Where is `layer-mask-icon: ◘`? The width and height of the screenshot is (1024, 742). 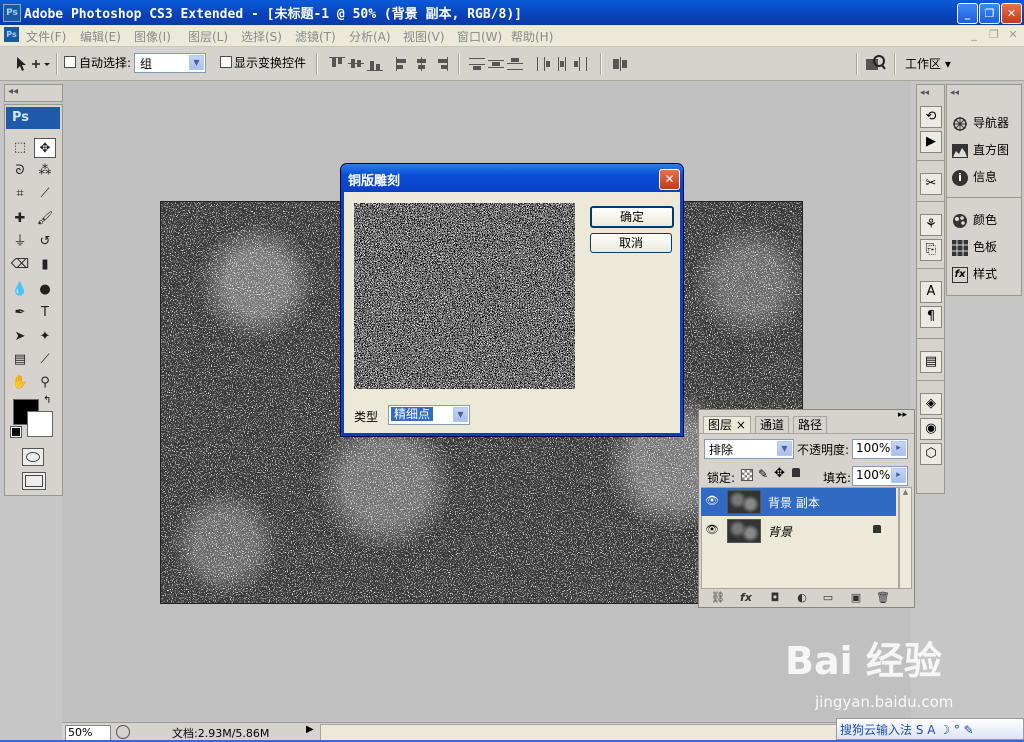 layer-mask-icon: ◘ is located at coordinates (775, 598).